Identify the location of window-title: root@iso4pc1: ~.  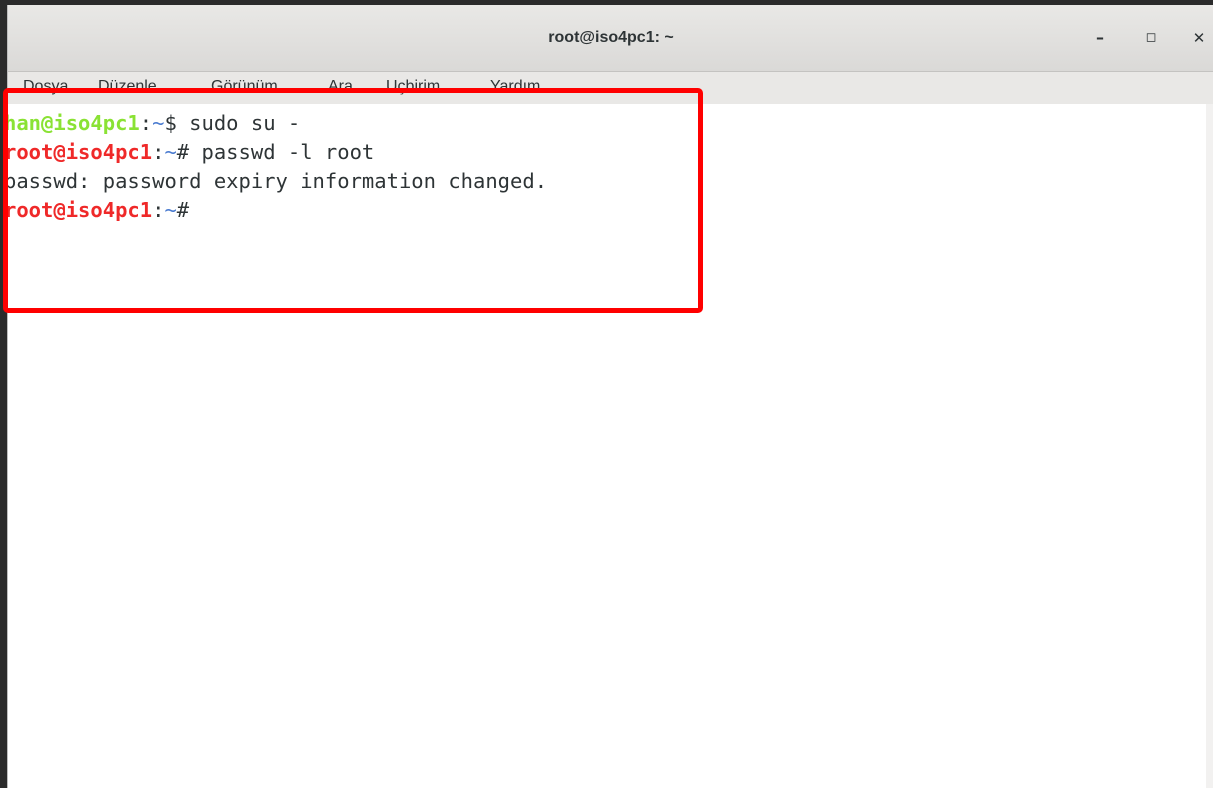
(611, 37).